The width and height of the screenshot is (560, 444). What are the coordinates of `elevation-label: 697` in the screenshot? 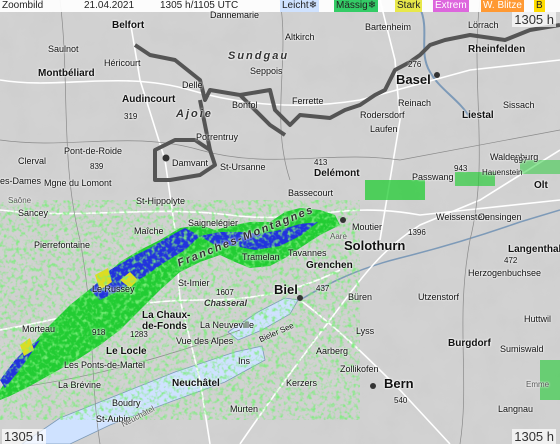 It's located at (521, 160).